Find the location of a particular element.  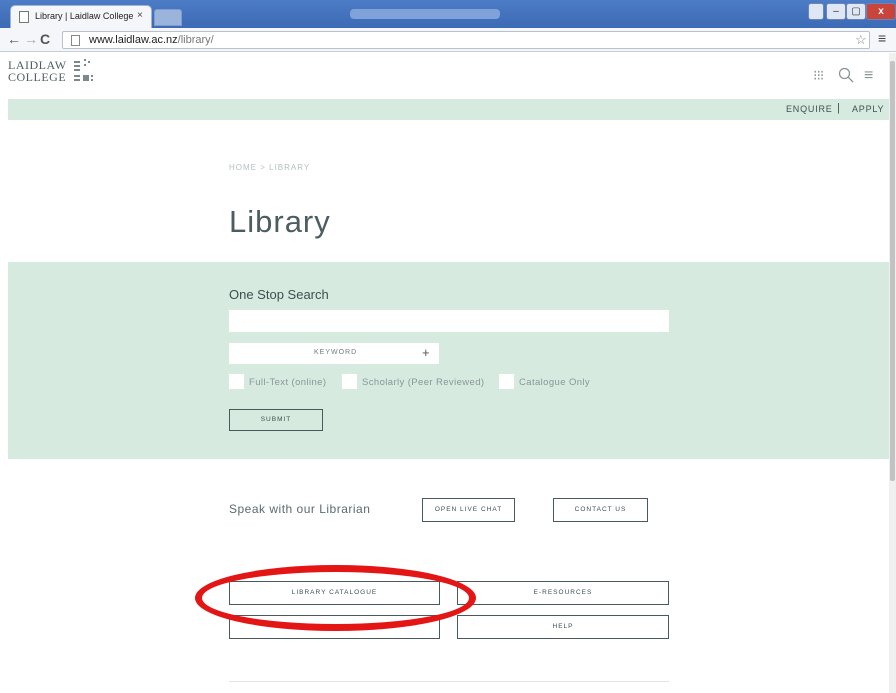

scholarly-checkbox is located at coordinates (349, 381).